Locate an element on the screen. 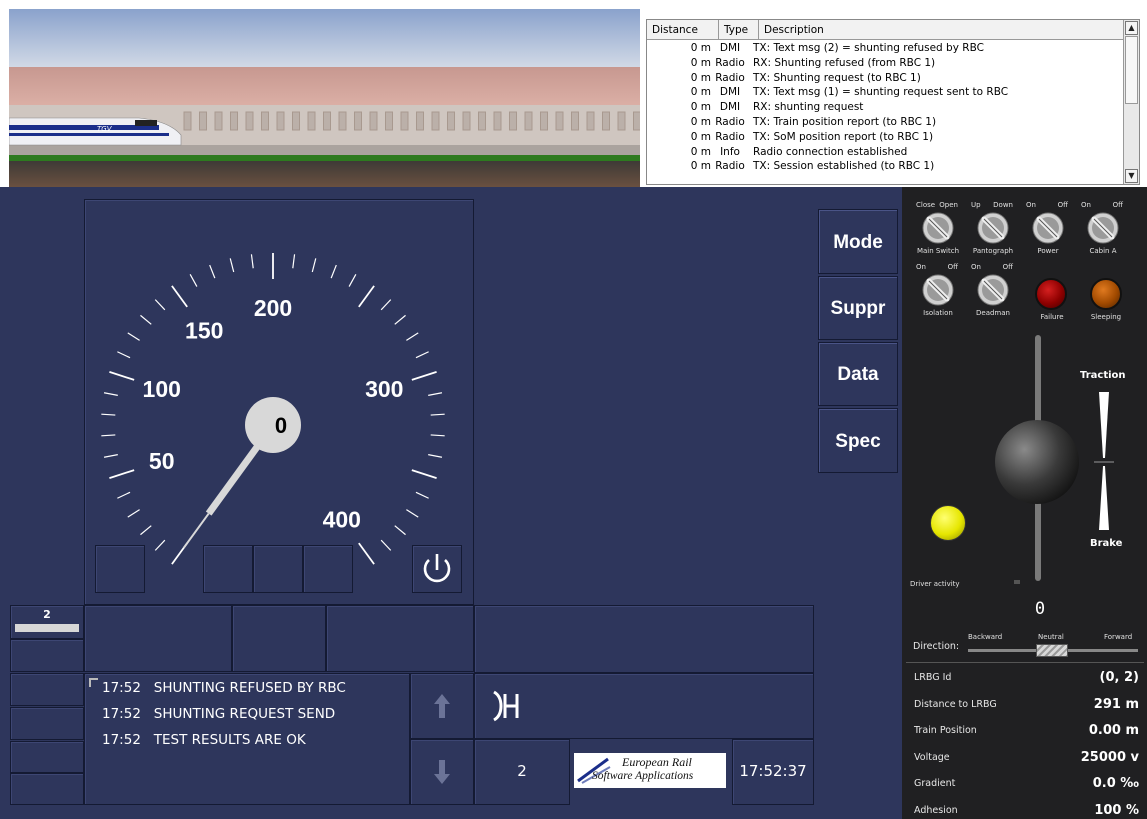  event-log-scrollbar: ▲ ▼ is located at coordinates (1131, 102).